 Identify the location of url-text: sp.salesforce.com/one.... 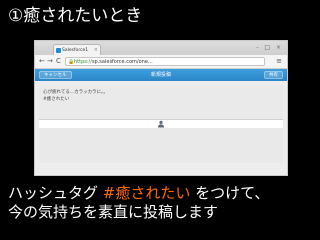
(122, 62).